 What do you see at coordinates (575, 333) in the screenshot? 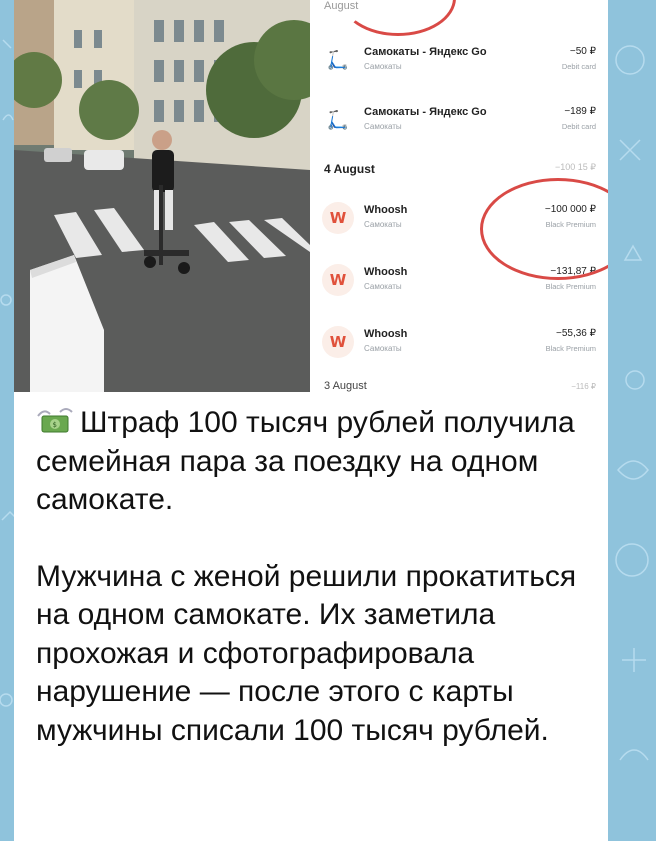
I see `transaction-amount: −55,36 ₽` at bounding box center [575, 333].